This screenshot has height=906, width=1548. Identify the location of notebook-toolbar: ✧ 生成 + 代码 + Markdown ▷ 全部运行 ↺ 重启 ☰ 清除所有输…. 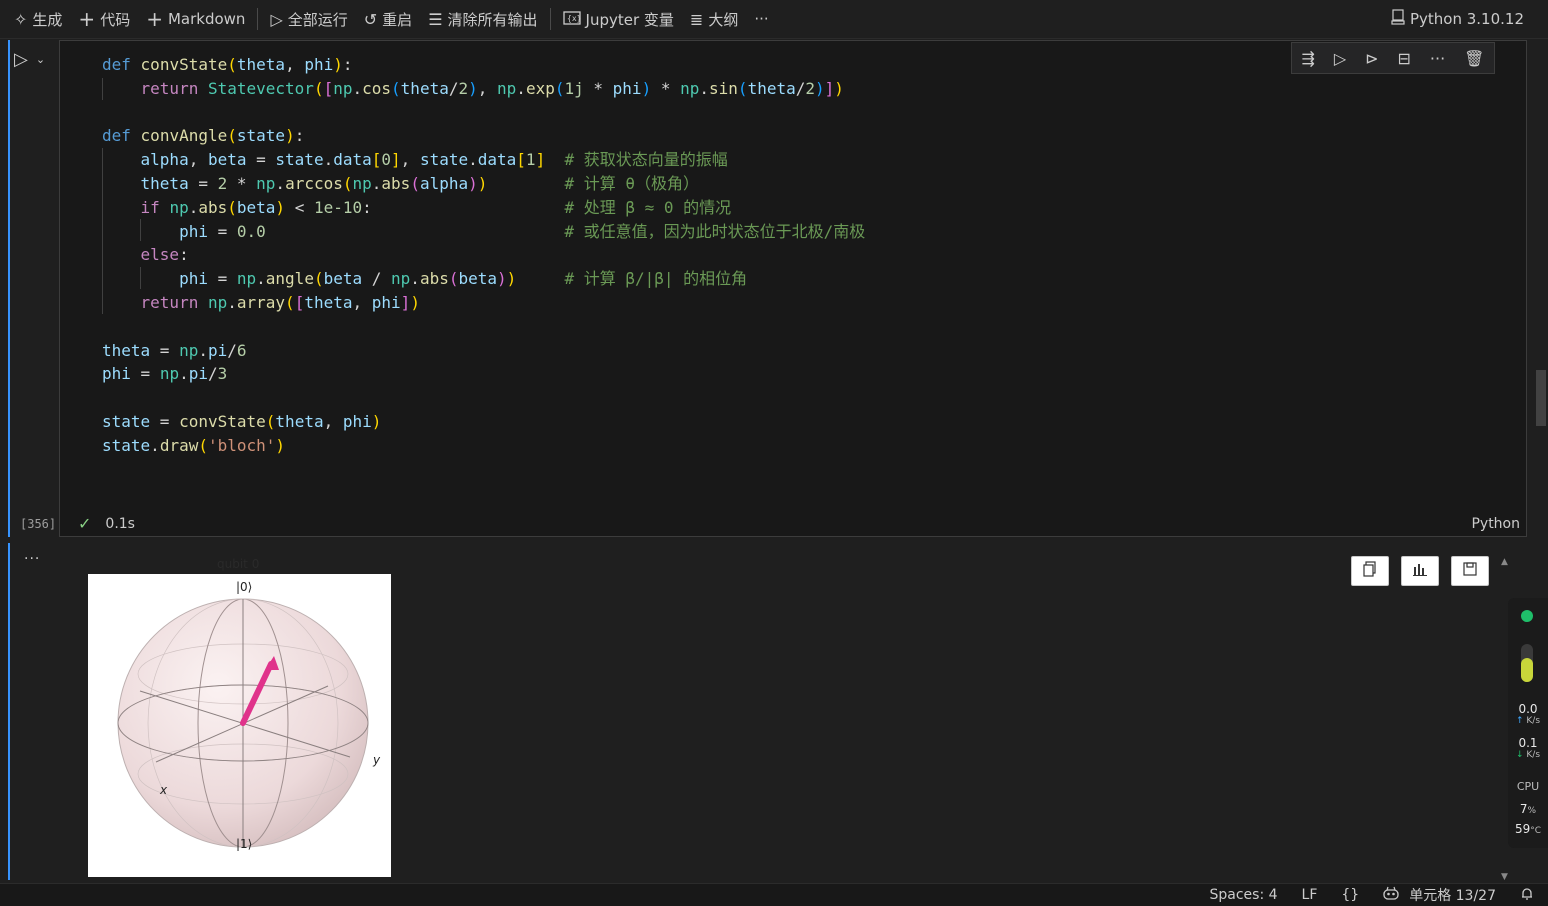
(774, 19).